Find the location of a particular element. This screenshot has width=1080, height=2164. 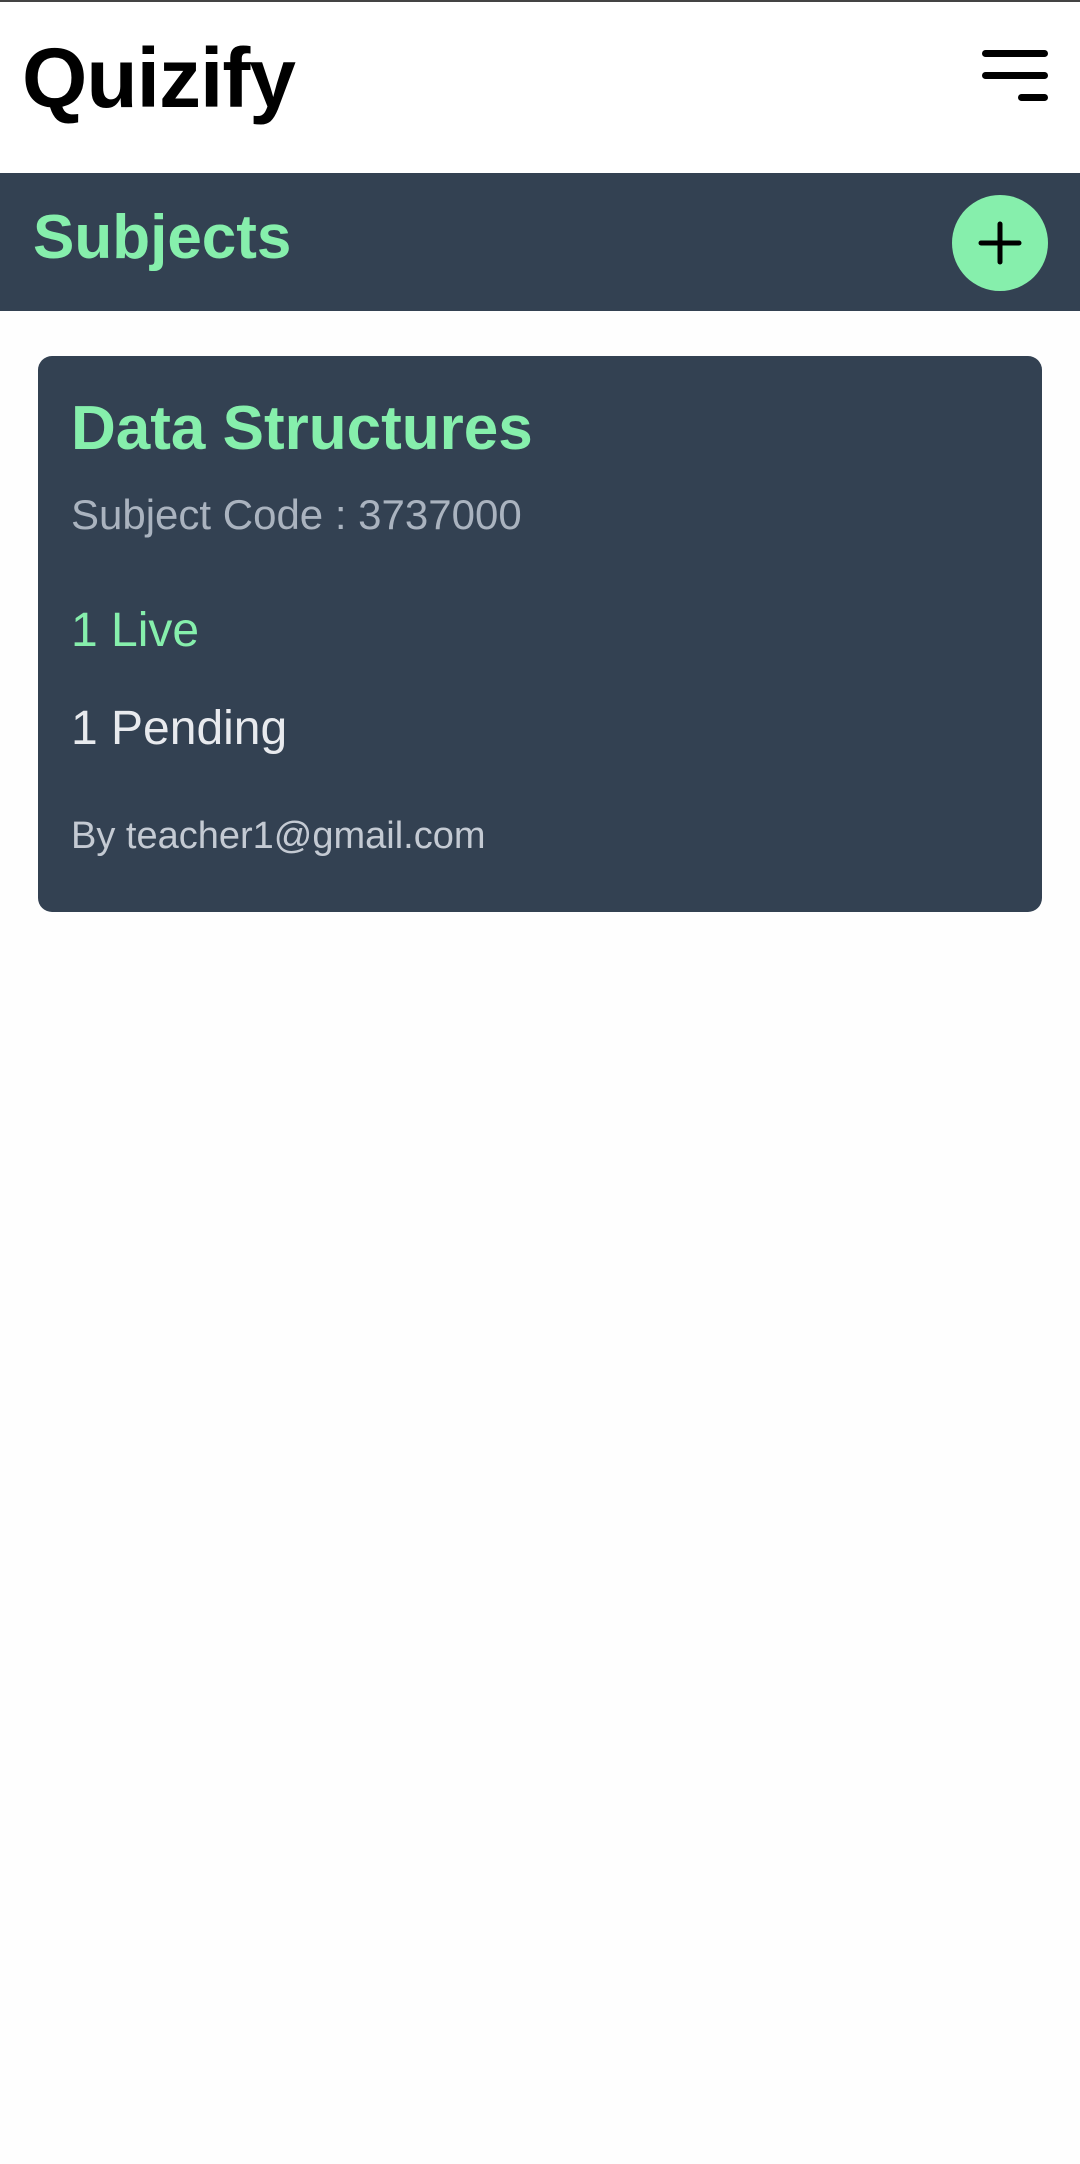

pending-quiz-count: 1 Pending is located at coordinates (179, 728).